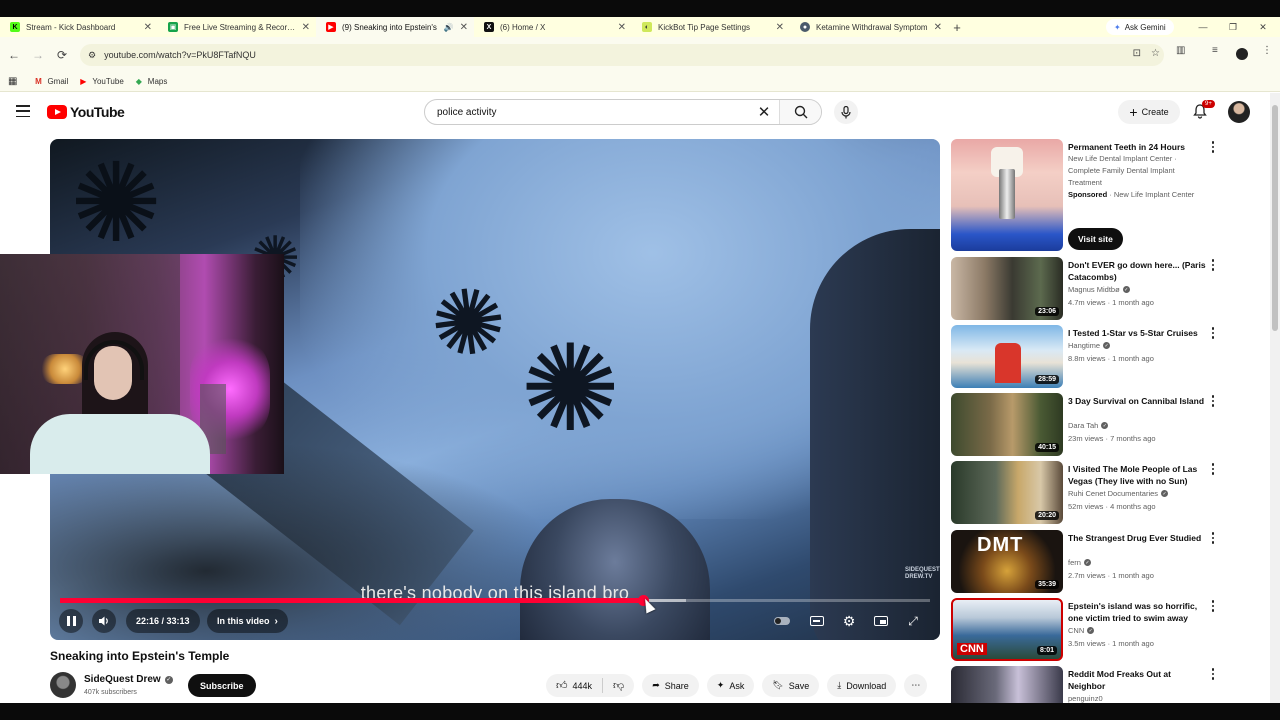  What do you see at coordinates (1263, 27) in the screenshot?
I see `close-window-button: ✕` at bounding box center [1263, 27].